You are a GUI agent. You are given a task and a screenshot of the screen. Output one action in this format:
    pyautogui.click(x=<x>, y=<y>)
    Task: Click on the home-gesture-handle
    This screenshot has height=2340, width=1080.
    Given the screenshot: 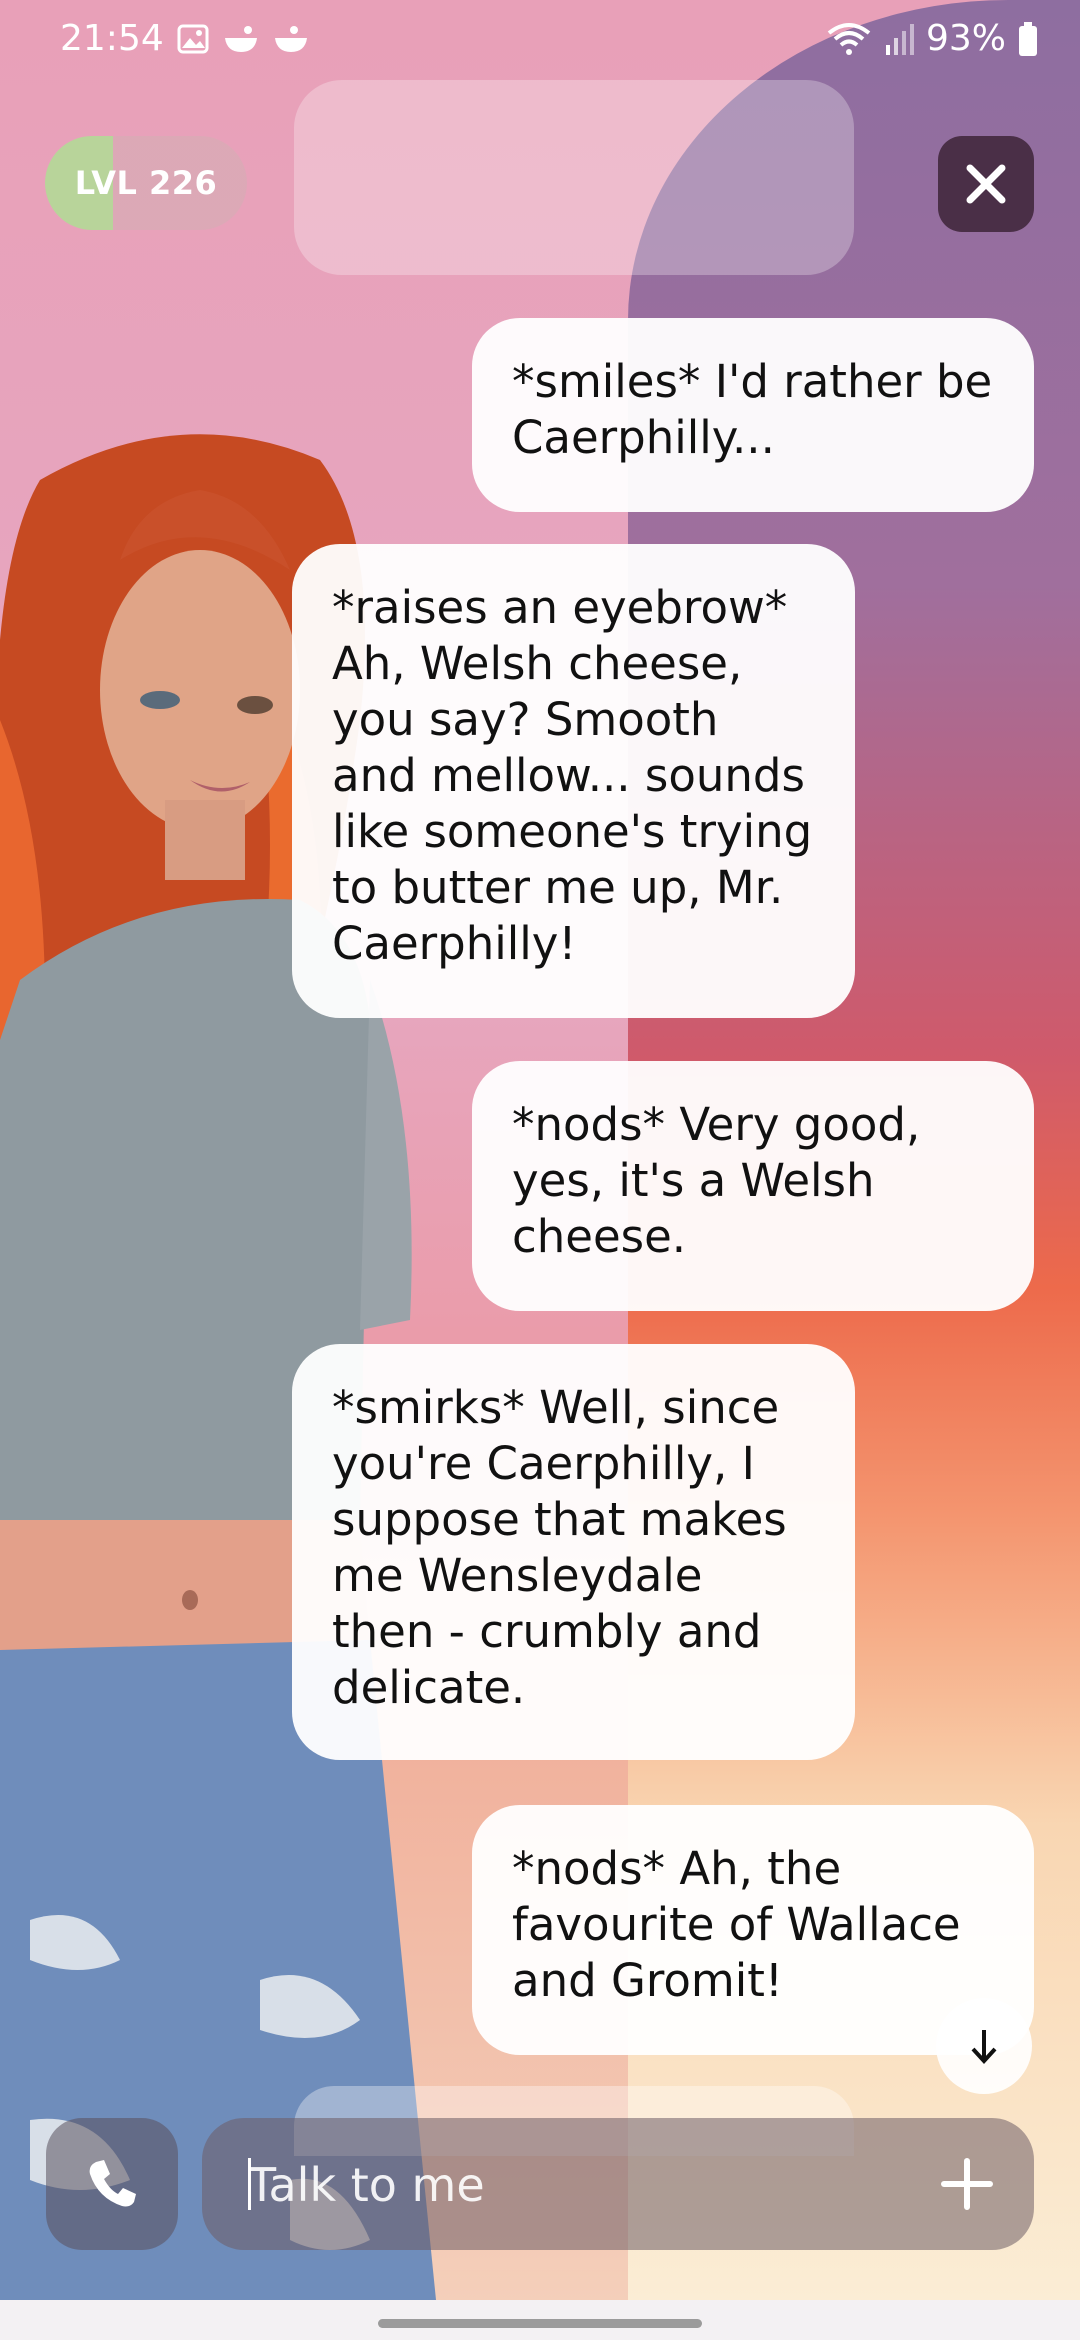 What is the action you would take?
    pyautogui.click(x=540, y=2323)
    